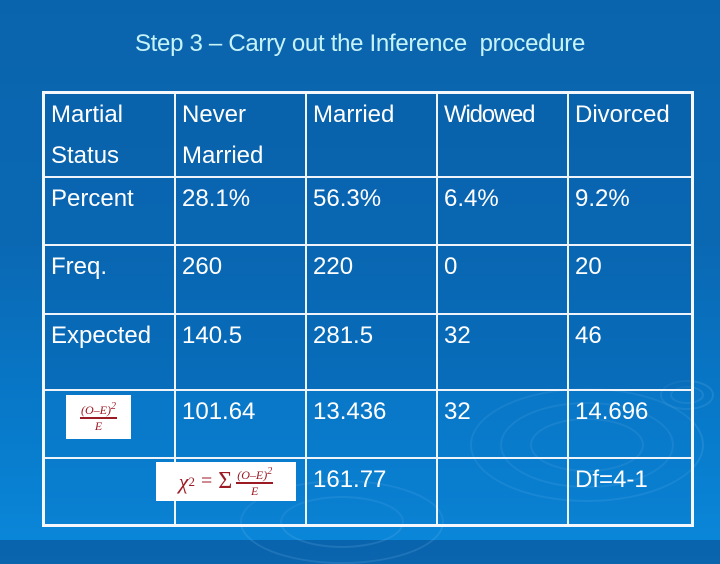  I want to click on table-cell: 46, so click(630, 352).